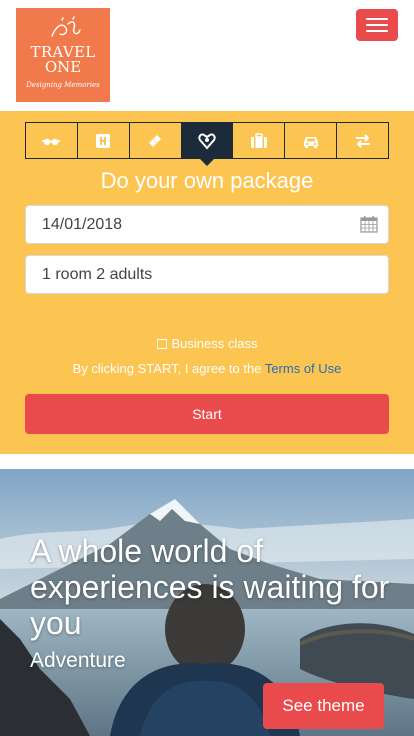 This screenshot has height=736, width=414. What do you see at coordinates (82, 224) in the screenshot?
I see `date-value: 14/01/2018` at bounding box center [82, 224].